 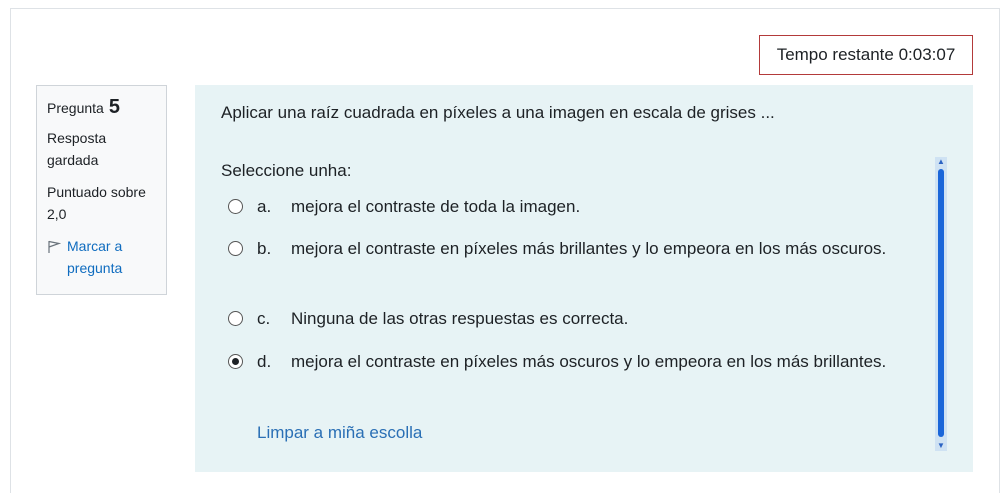 What do you see at coordinates (55, 246) in the screenshot?
I see `flag-icon` at bounding box center [55, 246].